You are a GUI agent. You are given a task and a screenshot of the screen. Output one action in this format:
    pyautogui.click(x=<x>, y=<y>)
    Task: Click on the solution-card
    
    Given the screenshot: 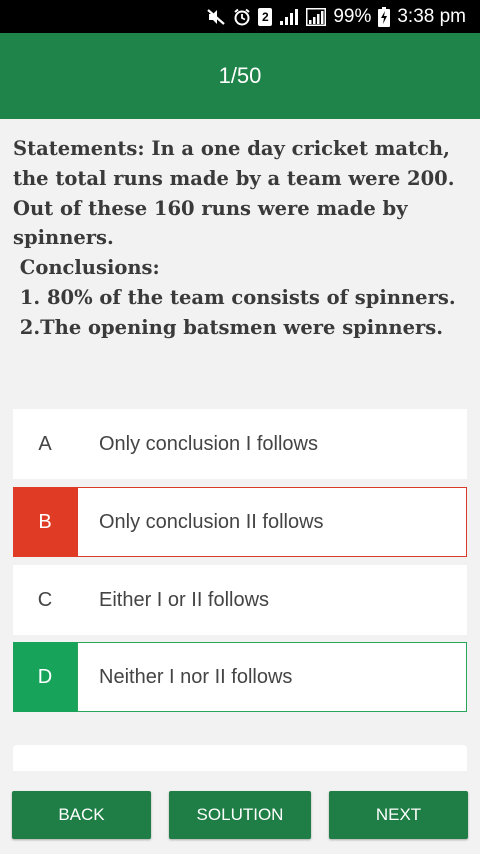 What is the action you would take?
    pyautogui.click(x=240, y=758)
    